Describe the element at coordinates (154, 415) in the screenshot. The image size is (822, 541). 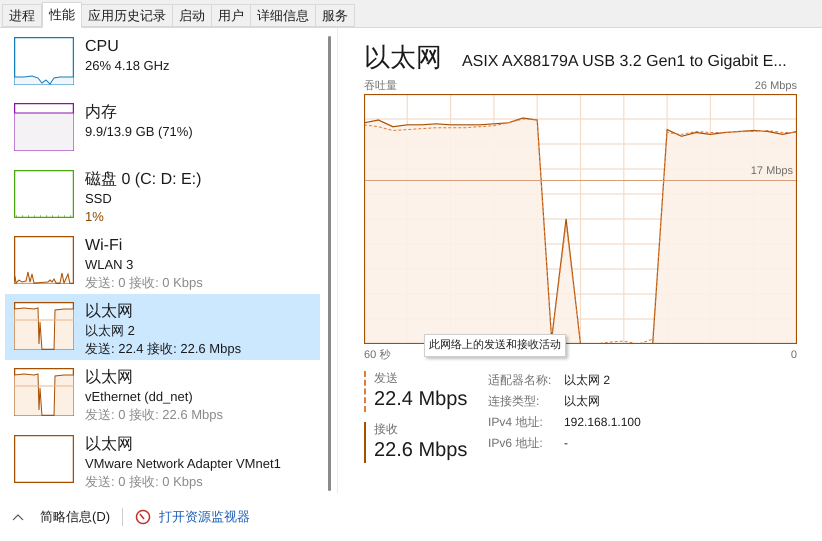
I see `item-detail: 发送: 0 接收: 22.6 Mbps` at that location.